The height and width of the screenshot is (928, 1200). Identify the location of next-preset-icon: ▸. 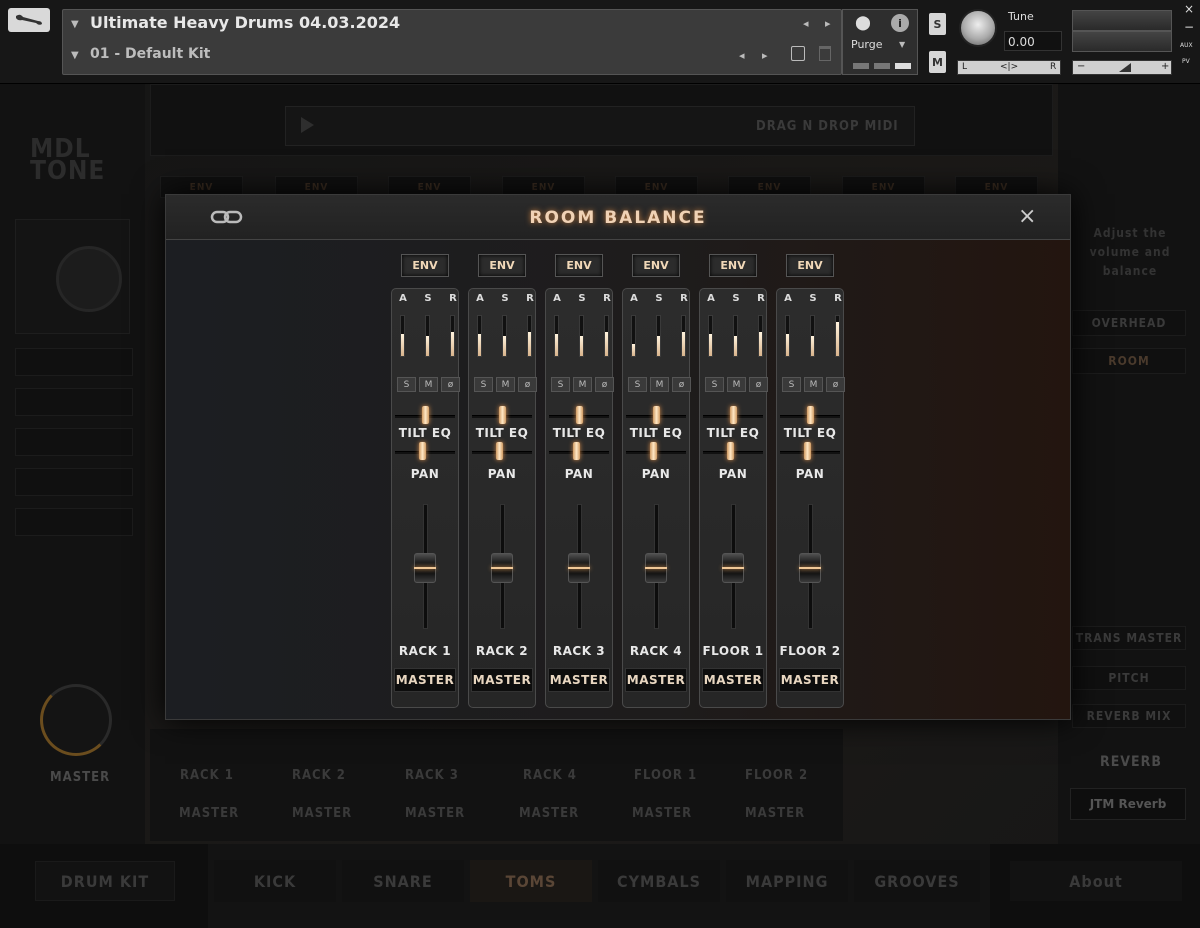
(765, 55).